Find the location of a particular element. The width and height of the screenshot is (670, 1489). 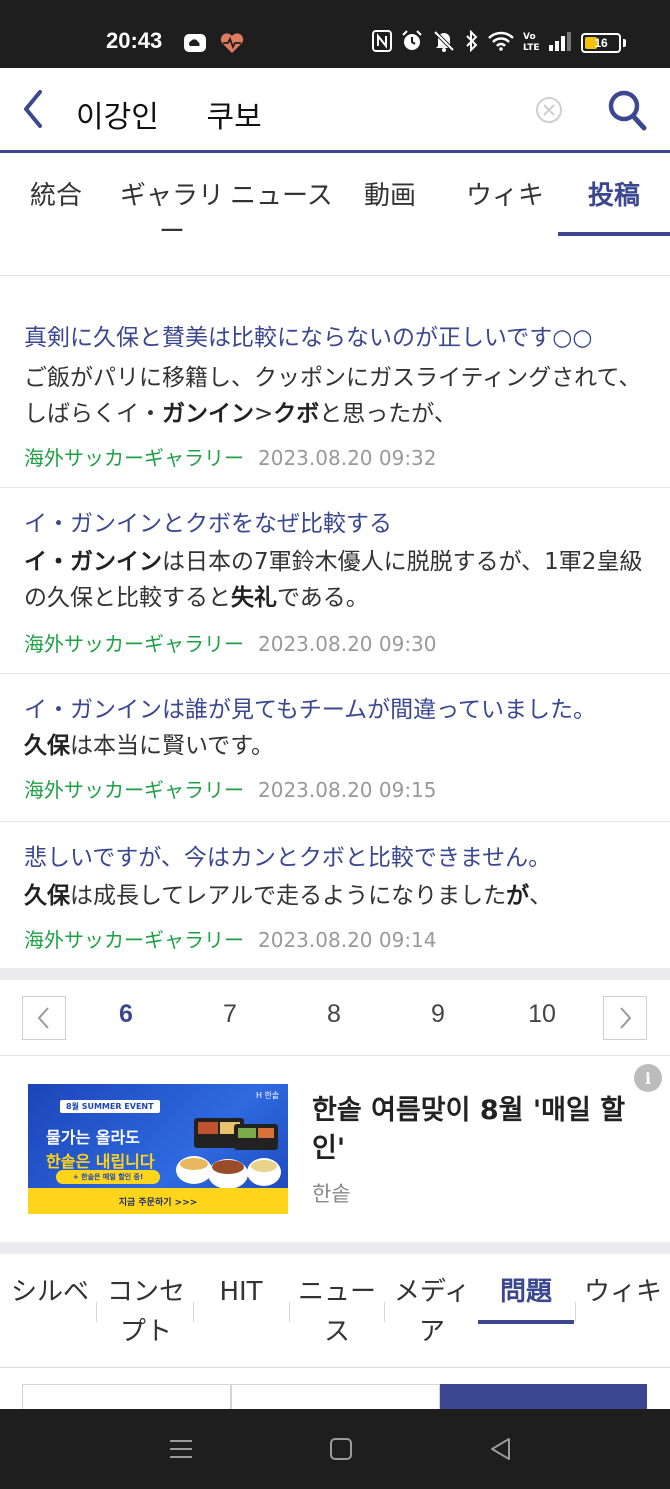

result-title: 悲しいですが、今はカンとクボと比較できません。 is located at coordinates (287, 855).